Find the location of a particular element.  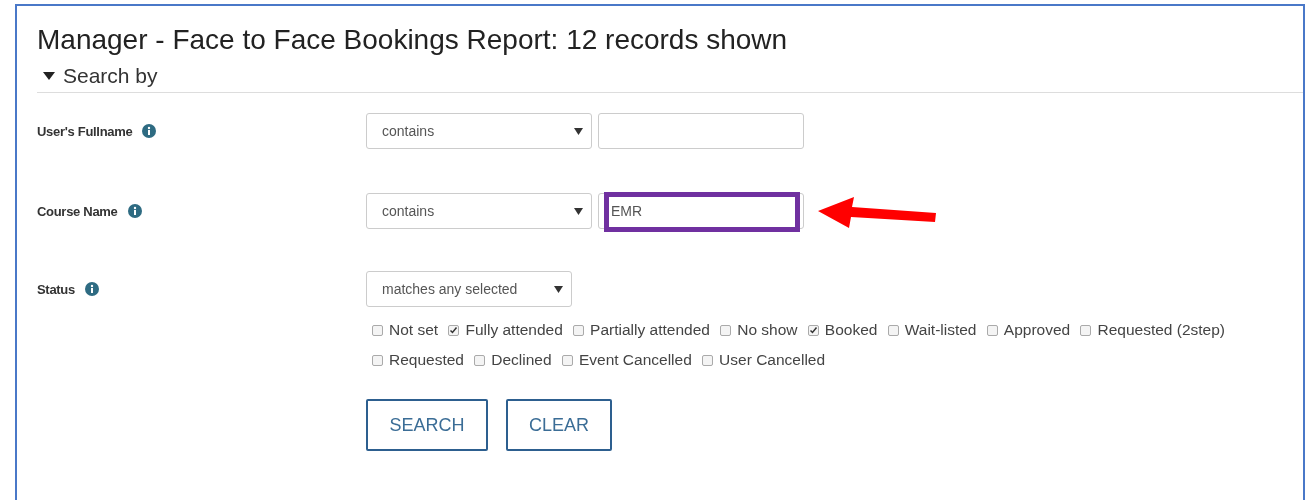

operator-select: matches any selected is located at coordinates (469, 289).